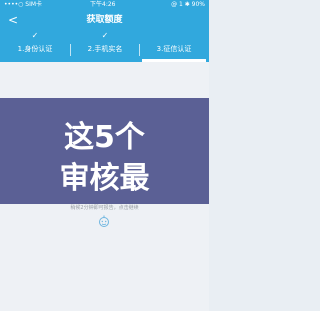 Image resolution: width=320 pixels, height=311 pixels. I want to click on status-indicators: @ 1 ✱ 90%, so click(188, 4).